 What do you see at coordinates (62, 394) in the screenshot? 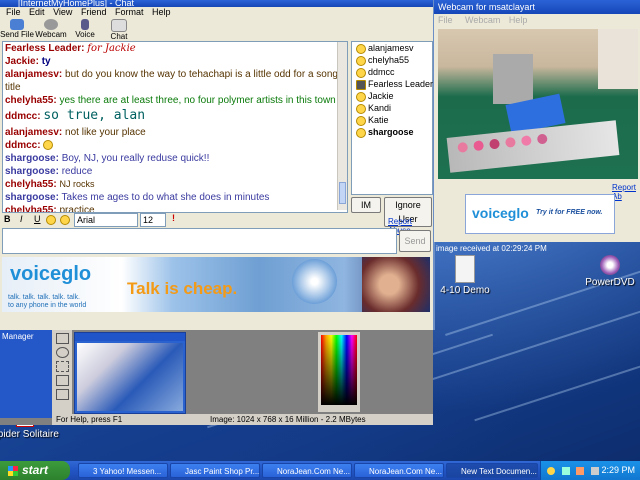
I see `move-tool-icon` at bounding box center [62, 394].